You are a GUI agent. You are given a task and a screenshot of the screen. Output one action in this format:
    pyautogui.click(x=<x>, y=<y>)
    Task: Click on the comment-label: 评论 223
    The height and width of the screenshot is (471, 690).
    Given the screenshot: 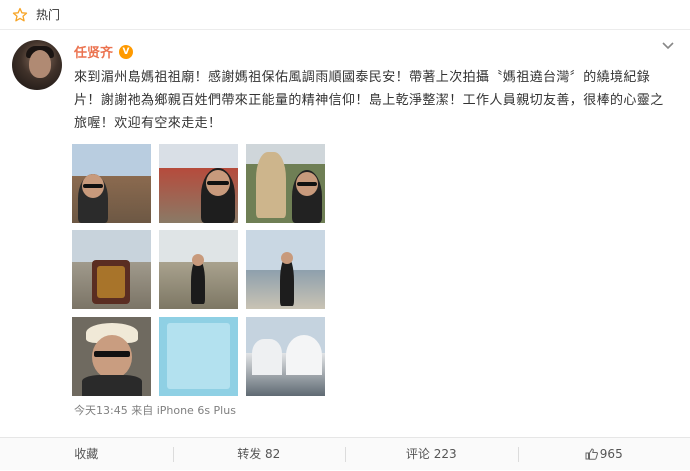 What is the action you would take?
    pyautogui.click(x=431, y=454)
    